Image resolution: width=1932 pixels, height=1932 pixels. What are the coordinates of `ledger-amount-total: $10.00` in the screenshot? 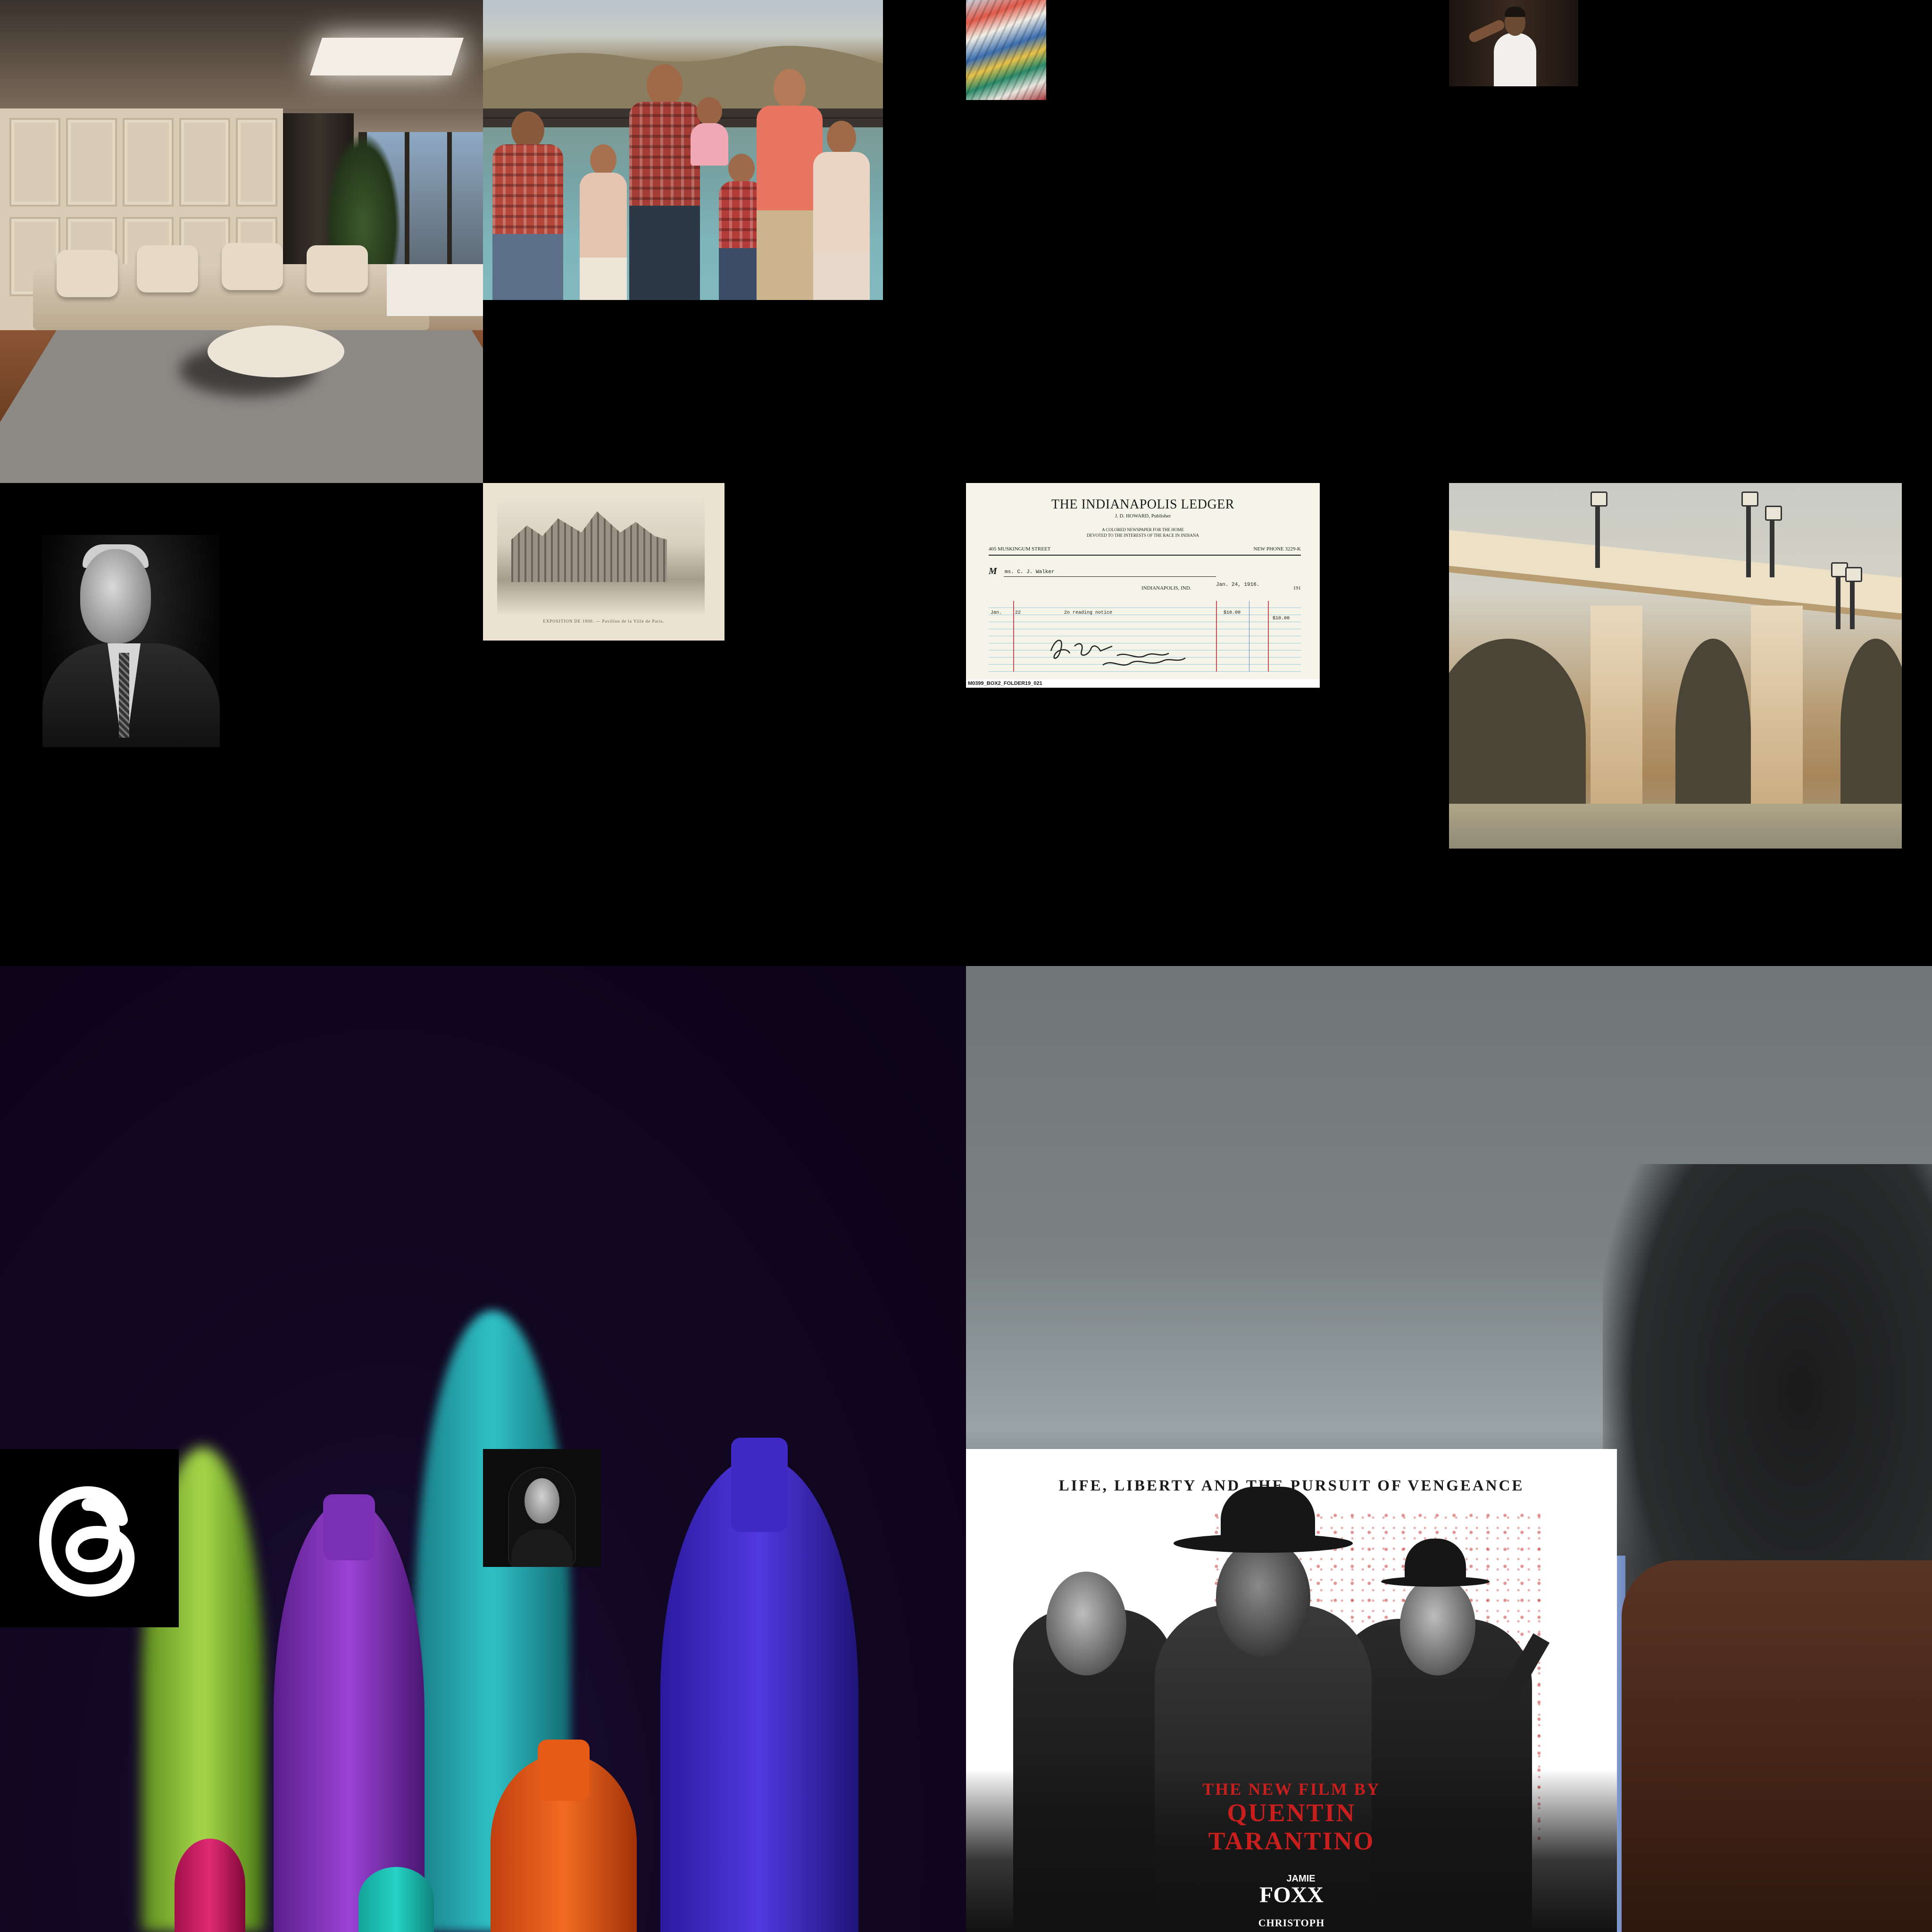 It's located at (1282, 618).